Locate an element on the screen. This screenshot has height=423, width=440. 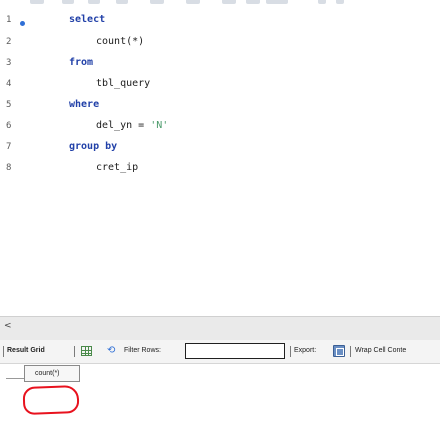
wrap-cell-content-label: Wrap Cell Conte is located at coordinates (380, 350).